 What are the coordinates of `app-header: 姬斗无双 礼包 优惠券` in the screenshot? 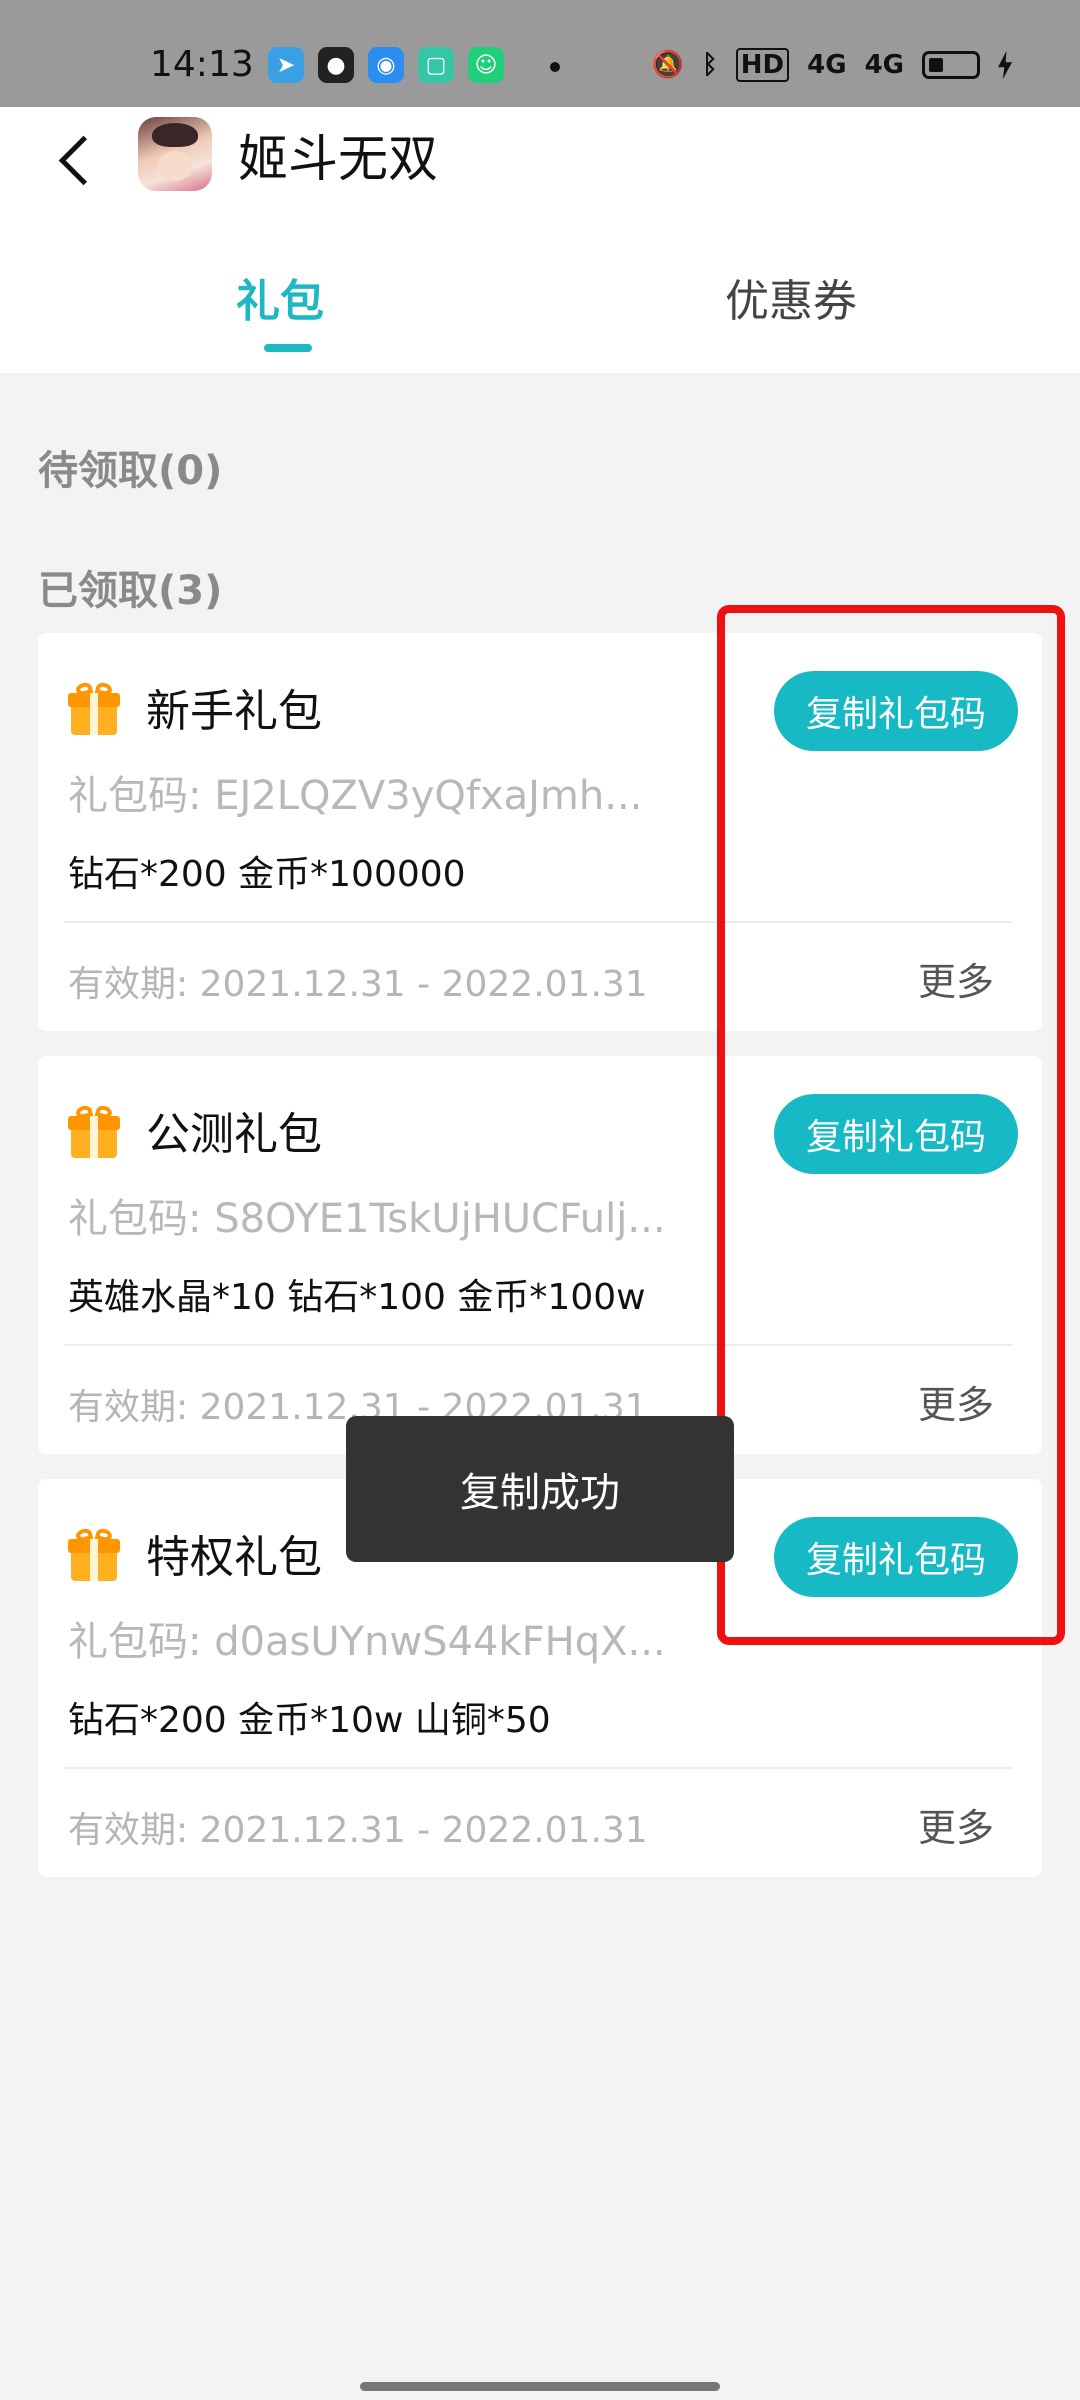 It's located at (540, 240).